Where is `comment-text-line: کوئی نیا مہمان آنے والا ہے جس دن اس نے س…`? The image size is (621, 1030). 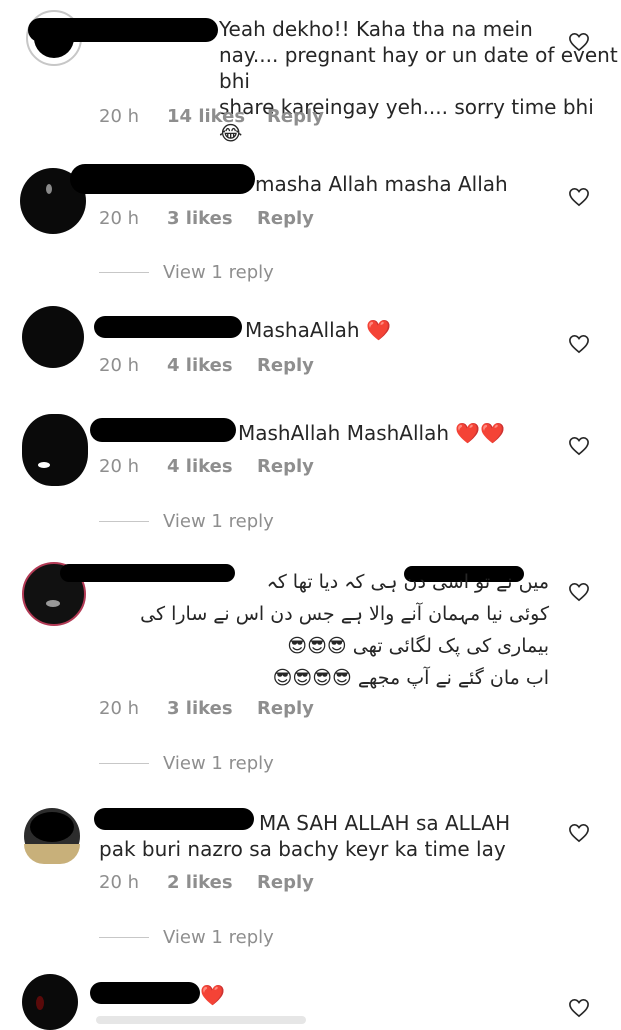 comment-text-line: کوئی نیا مہمان آنے والا ہے جس دن اس نے س… is located at coordinates (344, 614).